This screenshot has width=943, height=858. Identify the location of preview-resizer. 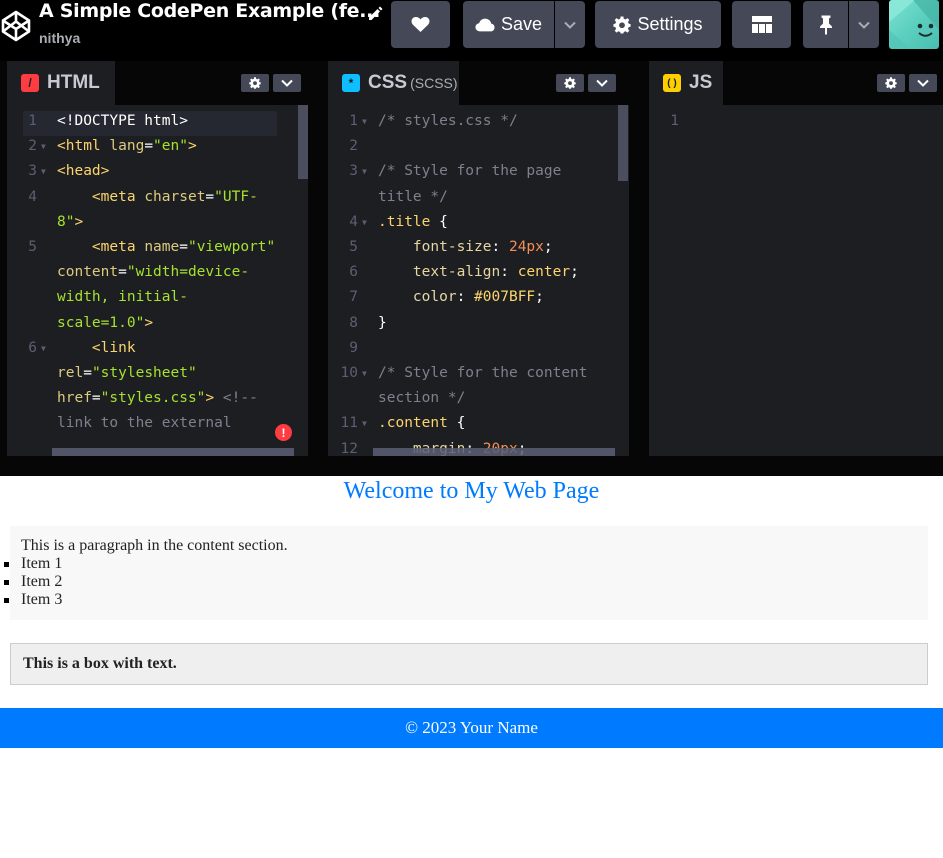
(471, 466).